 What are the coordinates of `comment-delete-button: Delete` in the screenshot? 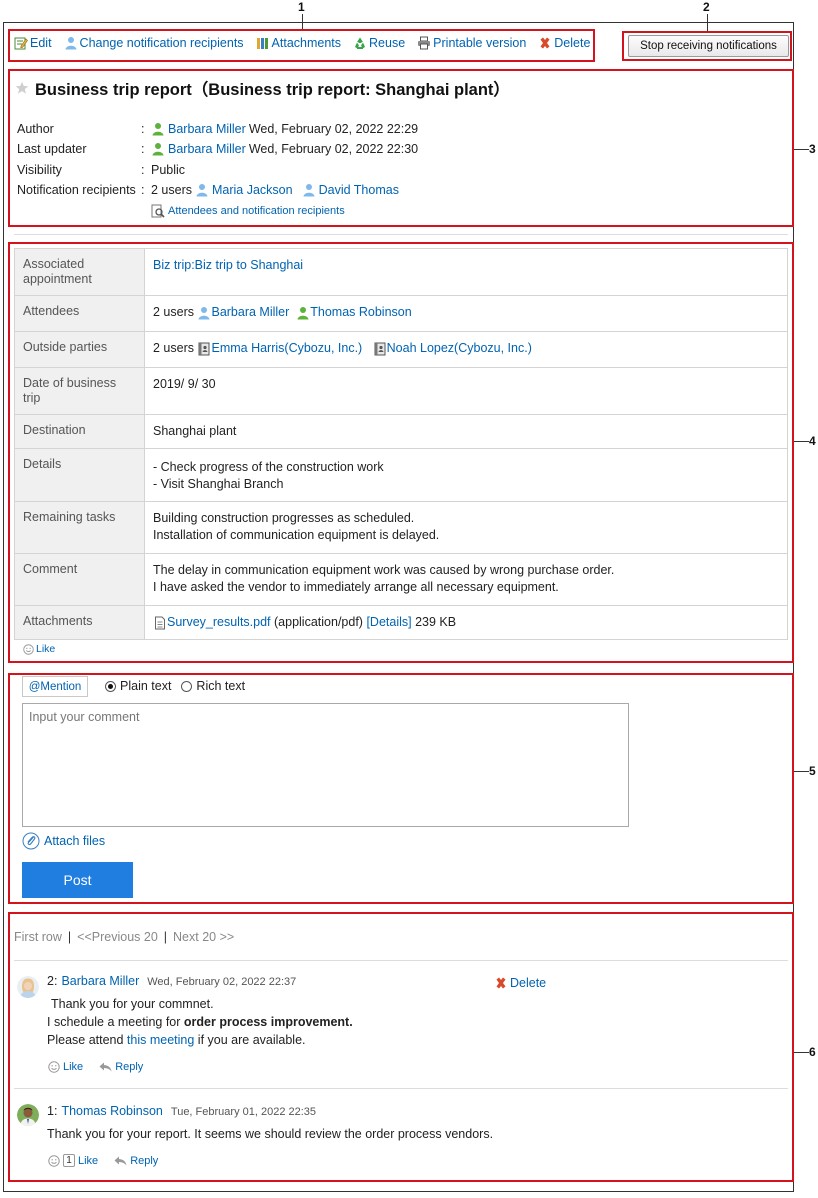 It's located at (520, 983).